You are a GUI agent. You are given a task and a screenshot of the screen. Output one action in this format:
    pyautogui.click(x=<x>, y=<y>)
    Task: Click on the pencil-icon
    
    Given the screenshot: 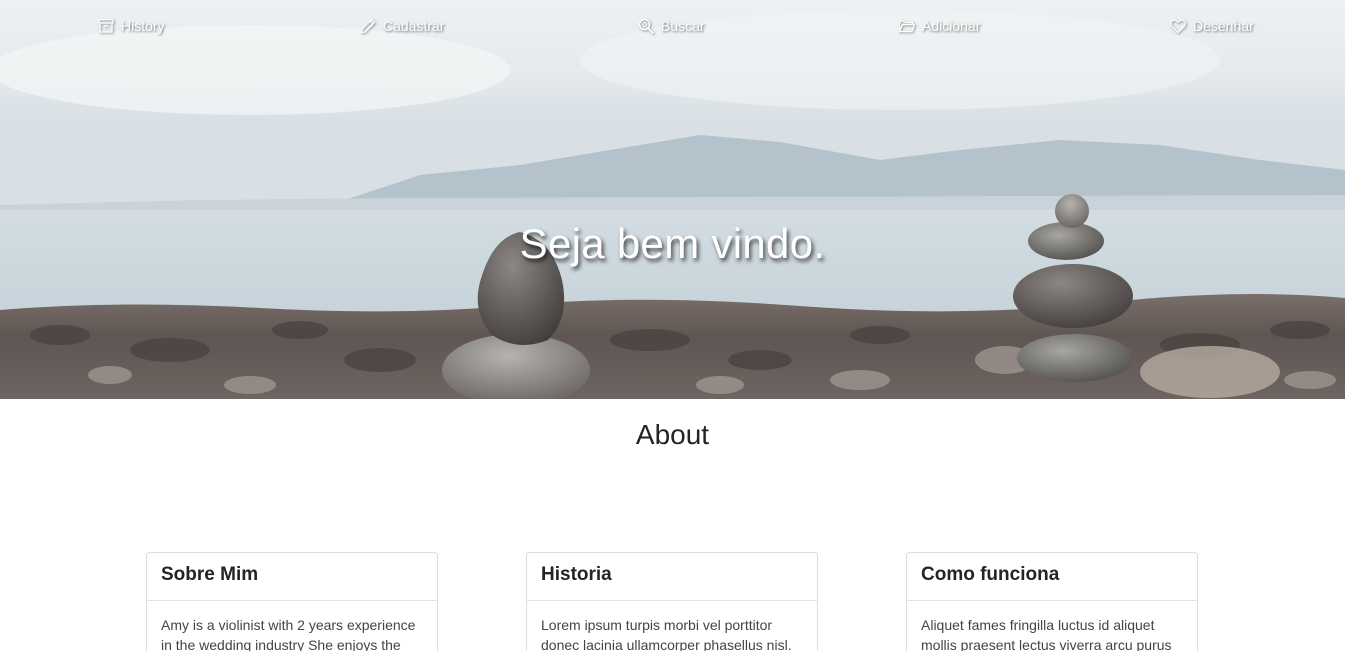 What is the action you would take?
    pyautogui.click(x=368, y=26)
    